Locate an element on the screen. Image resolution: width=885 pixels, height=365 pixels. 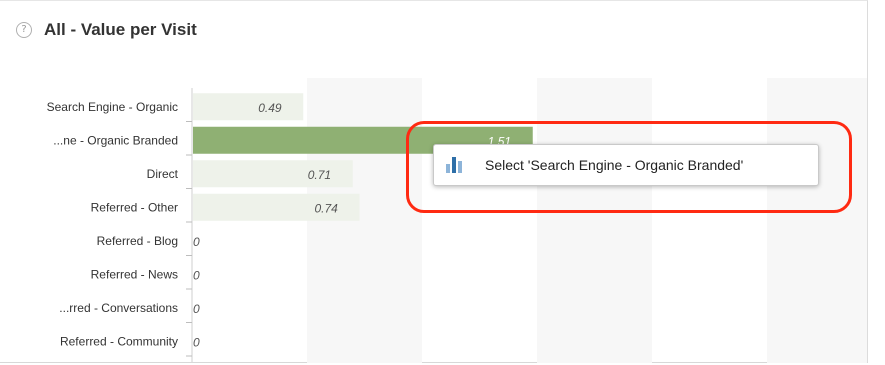
category-label: Referred - Other is located at coordinates (134, 207).